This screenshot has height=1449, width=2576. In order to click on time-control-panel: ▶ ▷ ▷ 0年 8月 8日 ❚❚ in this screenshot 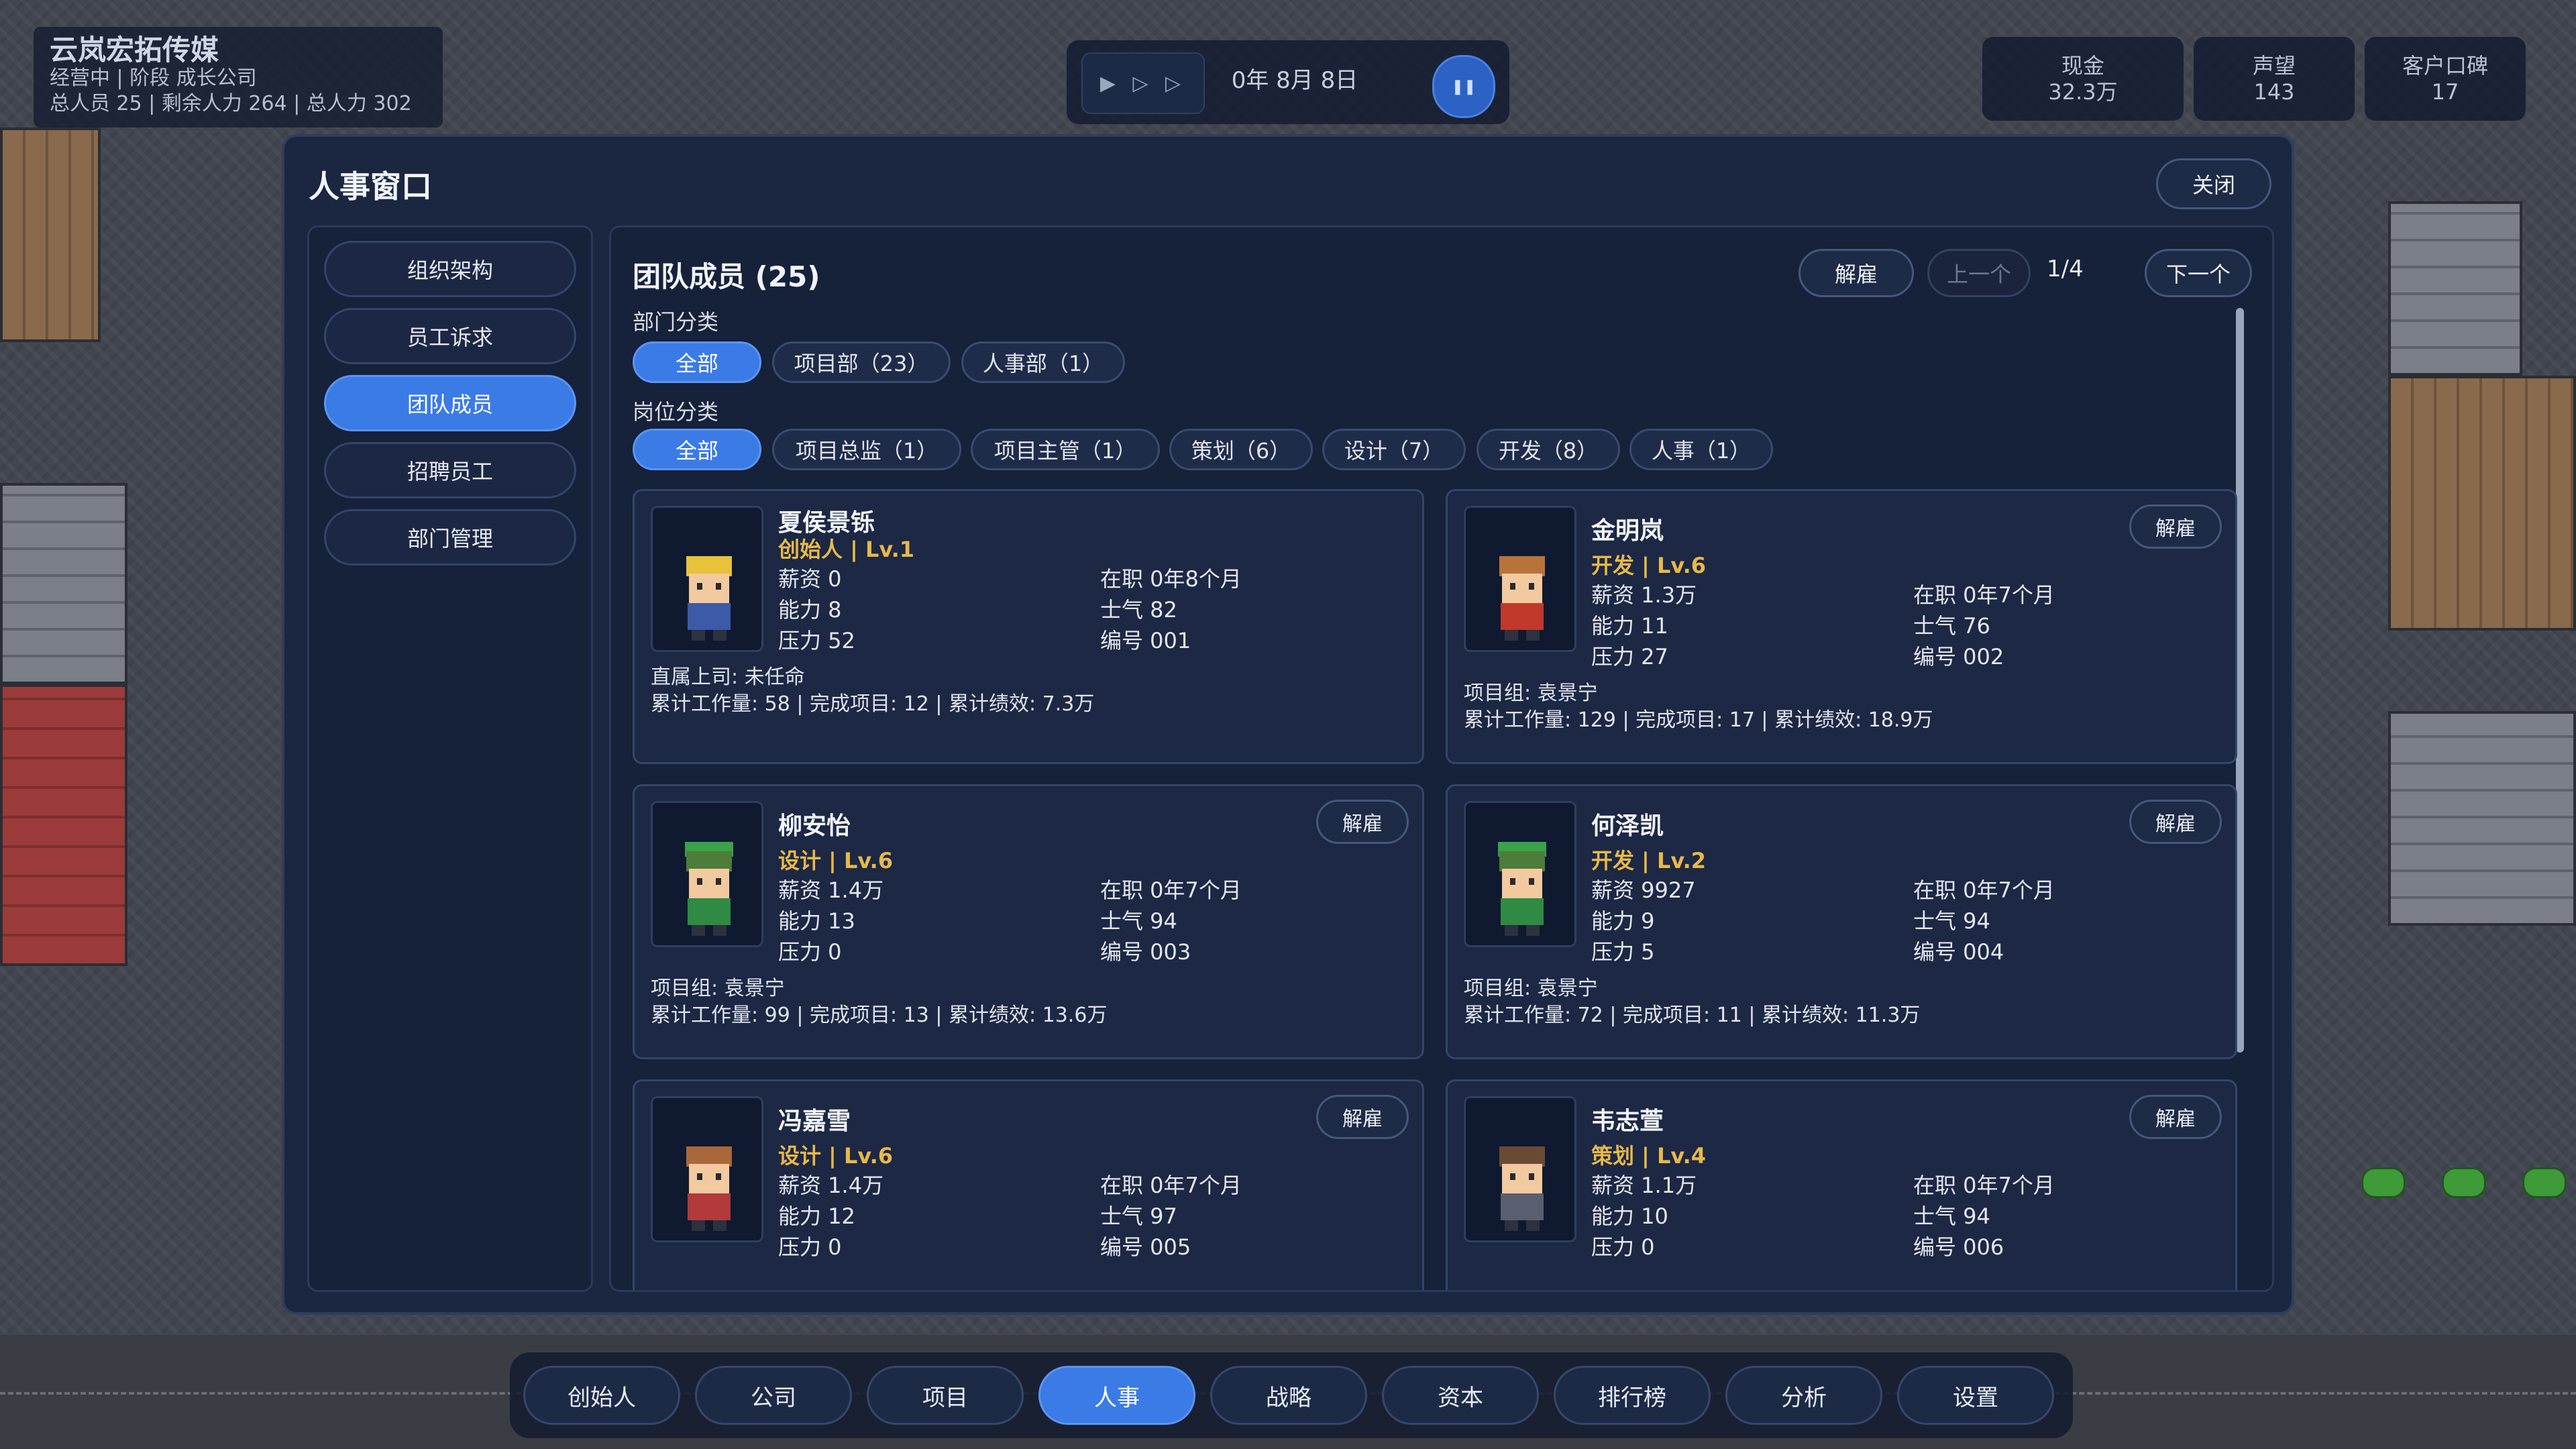, I will do `click(1288, 82)`.